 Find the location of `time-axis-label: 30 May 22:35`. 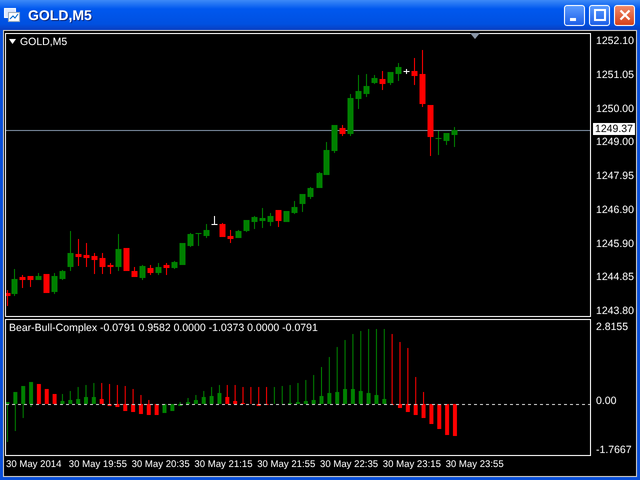

time-axis-label: 30 May 22:35 is located at coordinates (350, 464).